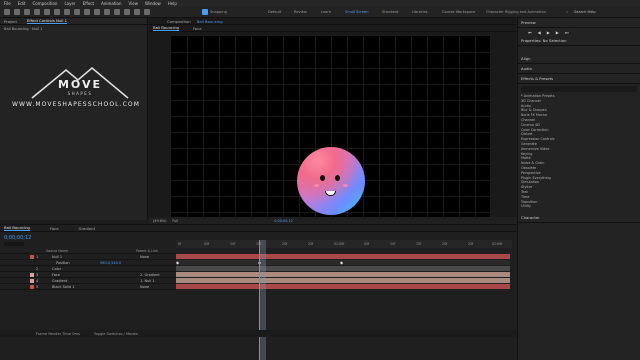  What do you see at coordinates (585, 12) in the screenshot?
I see `search-help-field: Search Help` at bounding box center [585, 12].